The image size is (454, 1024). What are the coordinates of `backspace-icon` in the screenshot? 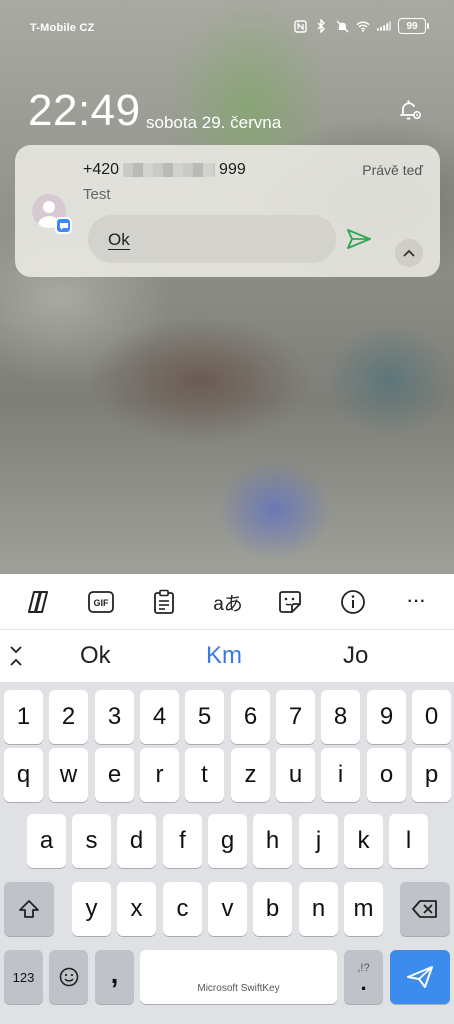 It's located at (424, 909).